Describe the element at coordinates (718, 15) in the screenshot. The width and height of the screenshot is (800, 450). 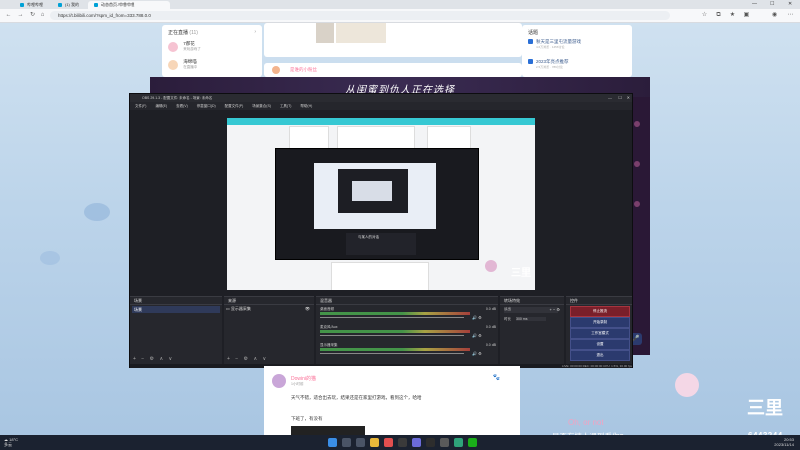
I see `extensions-icon: ⧉` at that location.